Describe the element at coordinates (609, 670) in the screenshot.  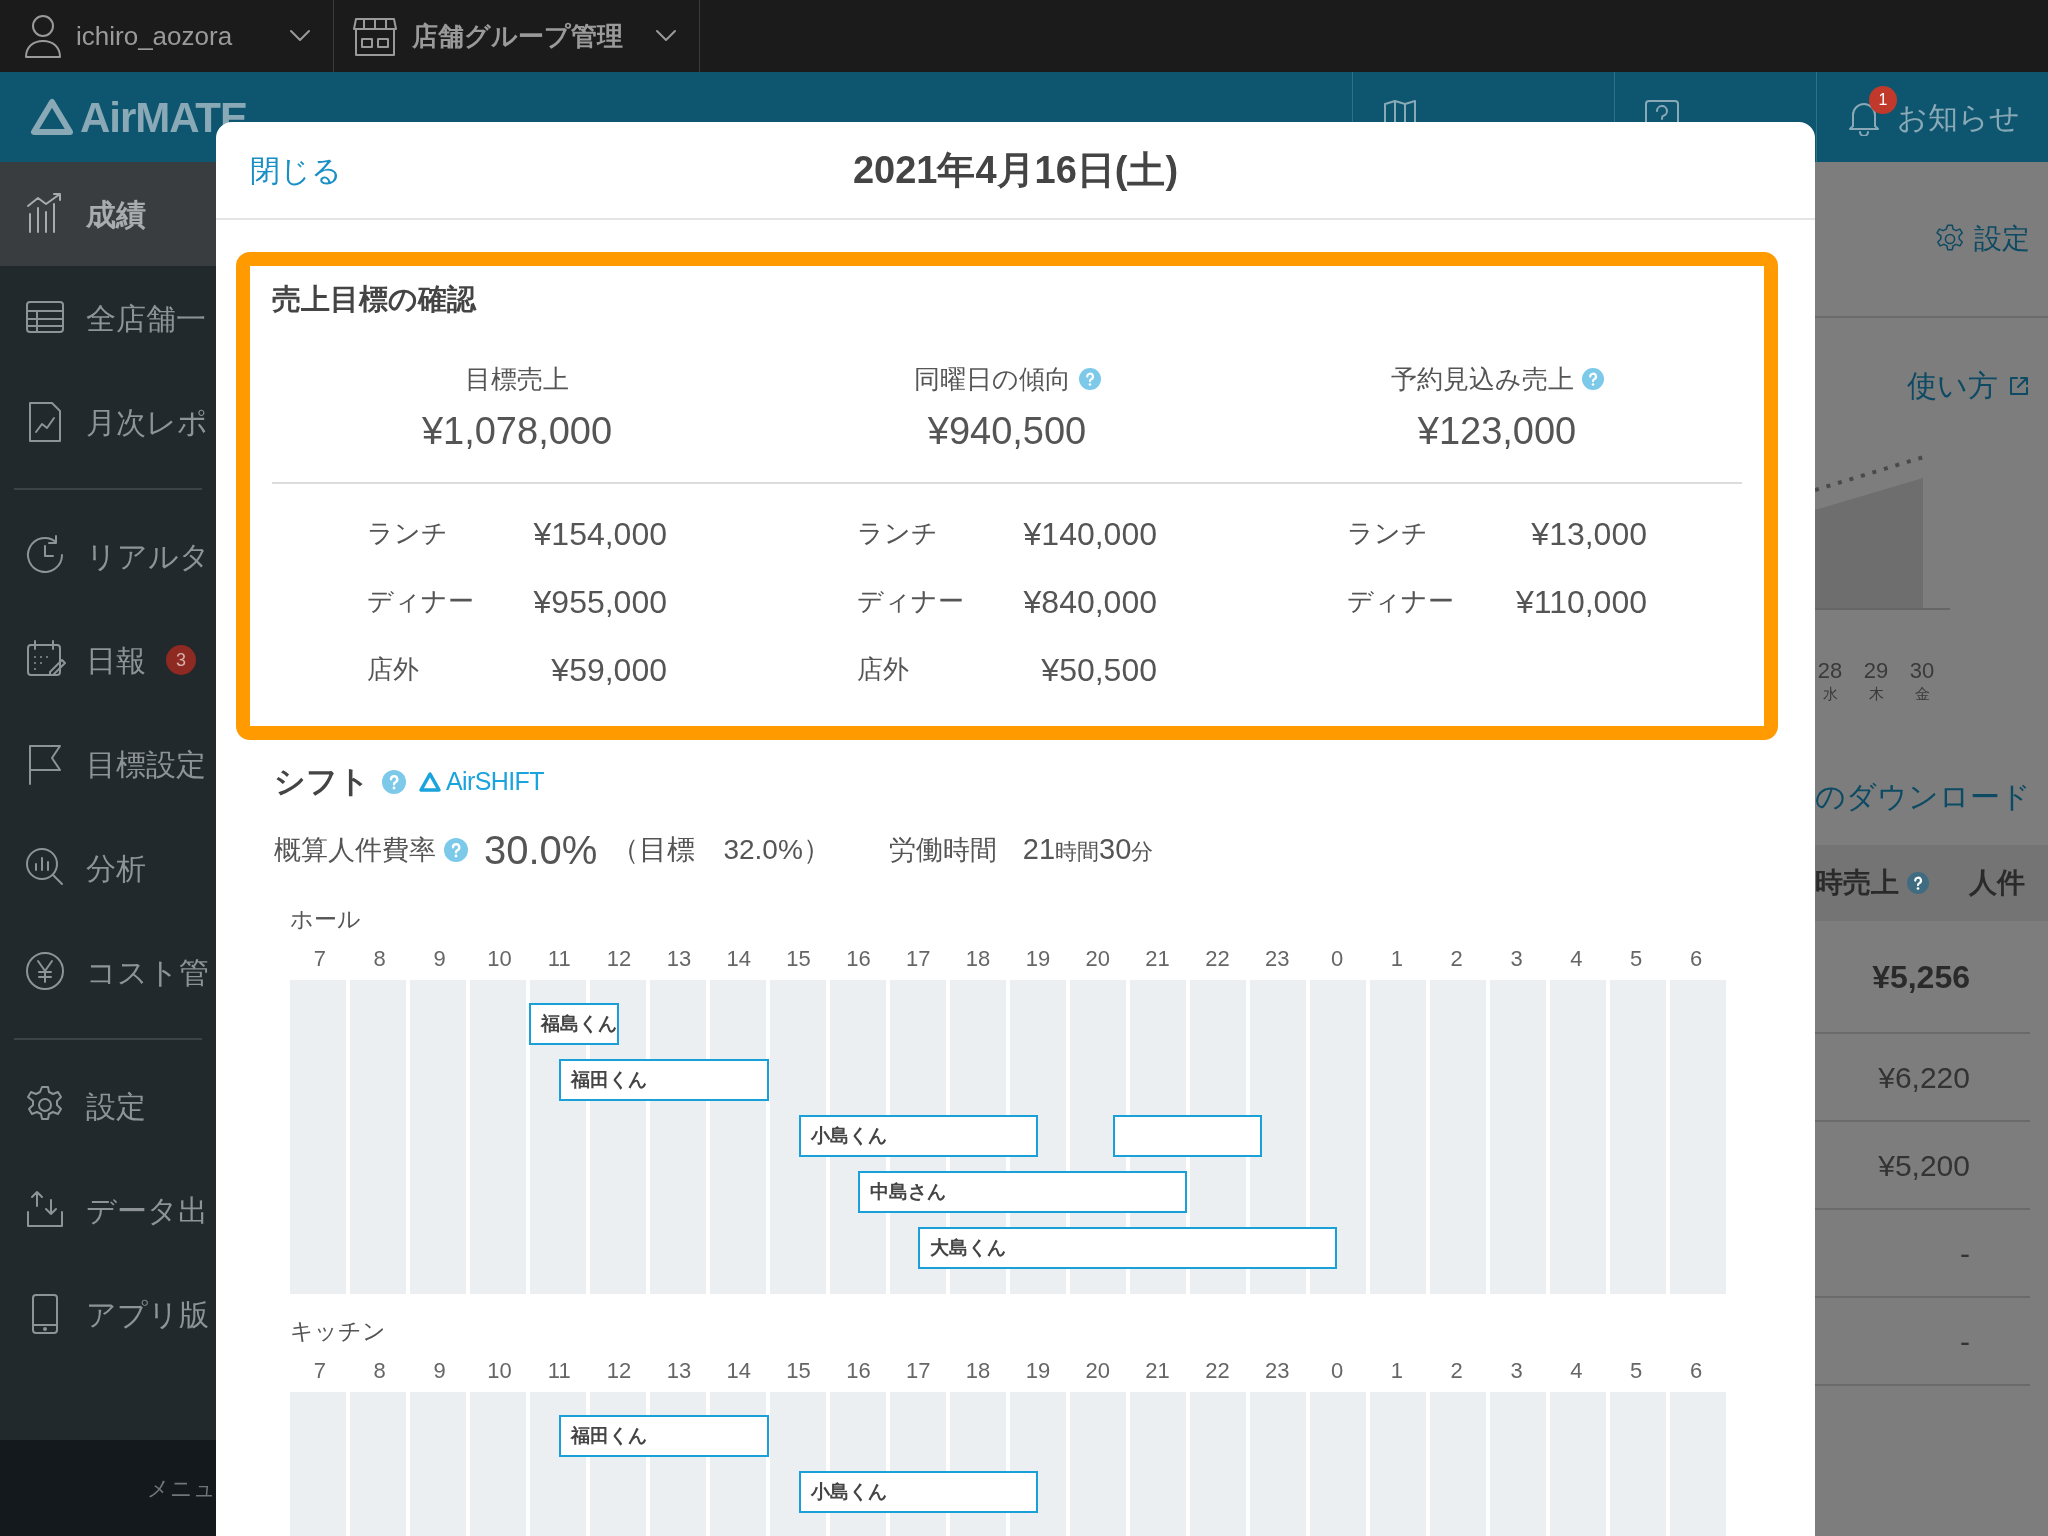
I see `breakdown-value: ¥59,000` at that location.